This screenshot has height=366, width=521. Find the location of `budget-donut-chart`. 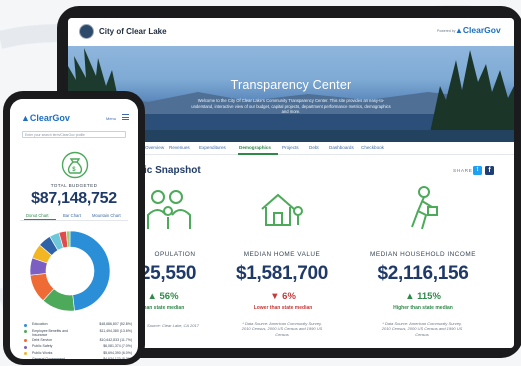

budget-donut-chart is located at coordinates (70, 271).